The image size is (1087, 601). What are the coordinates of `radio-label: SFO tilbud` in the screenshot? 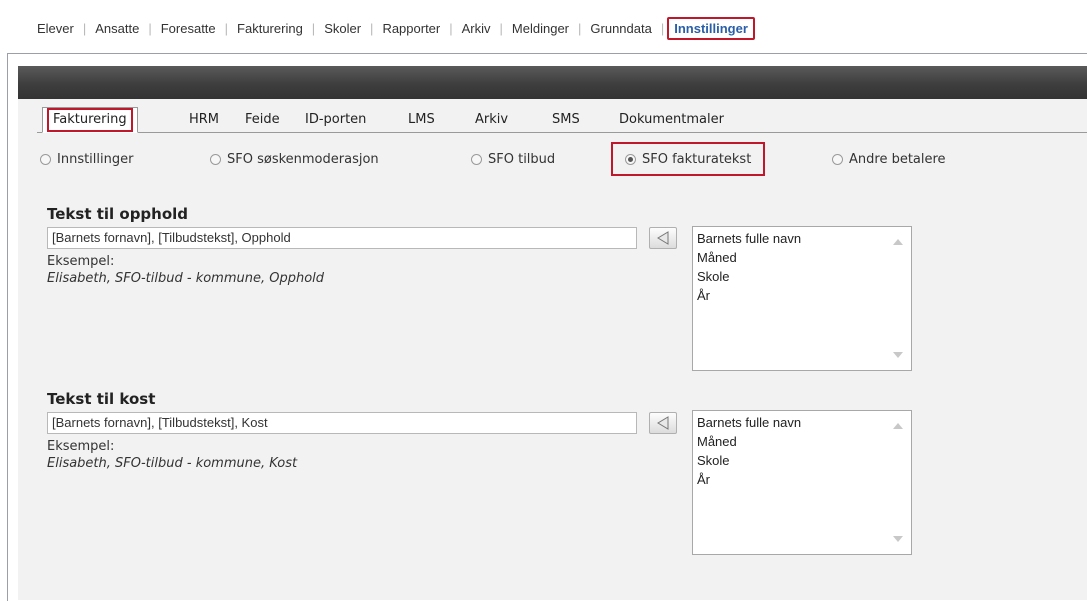 It's located at (522, 159).